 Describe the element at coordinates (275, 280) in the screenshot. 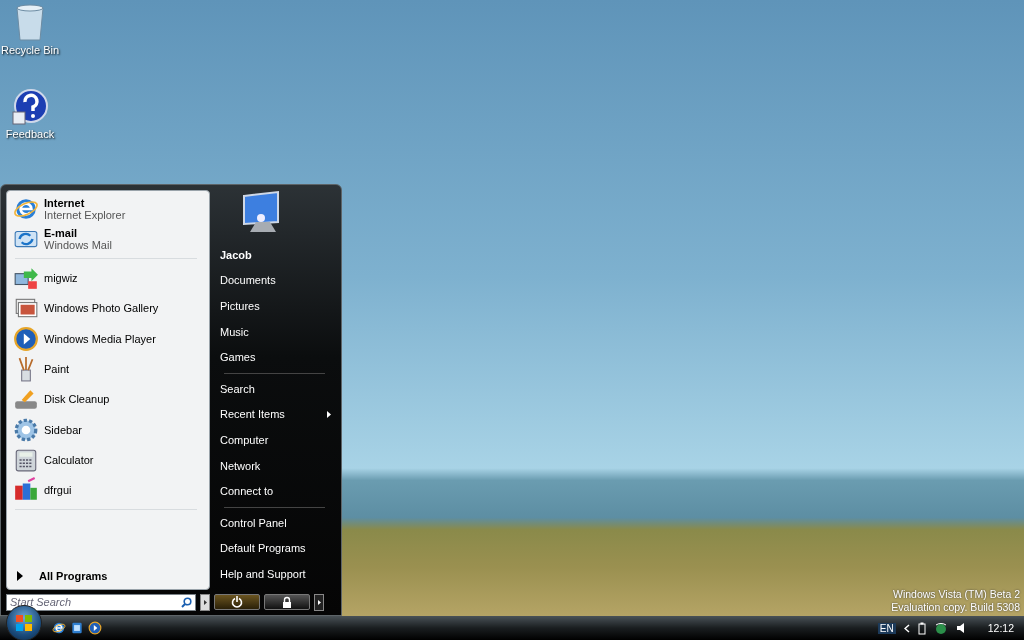

I see `places-item: Documents` at that location.